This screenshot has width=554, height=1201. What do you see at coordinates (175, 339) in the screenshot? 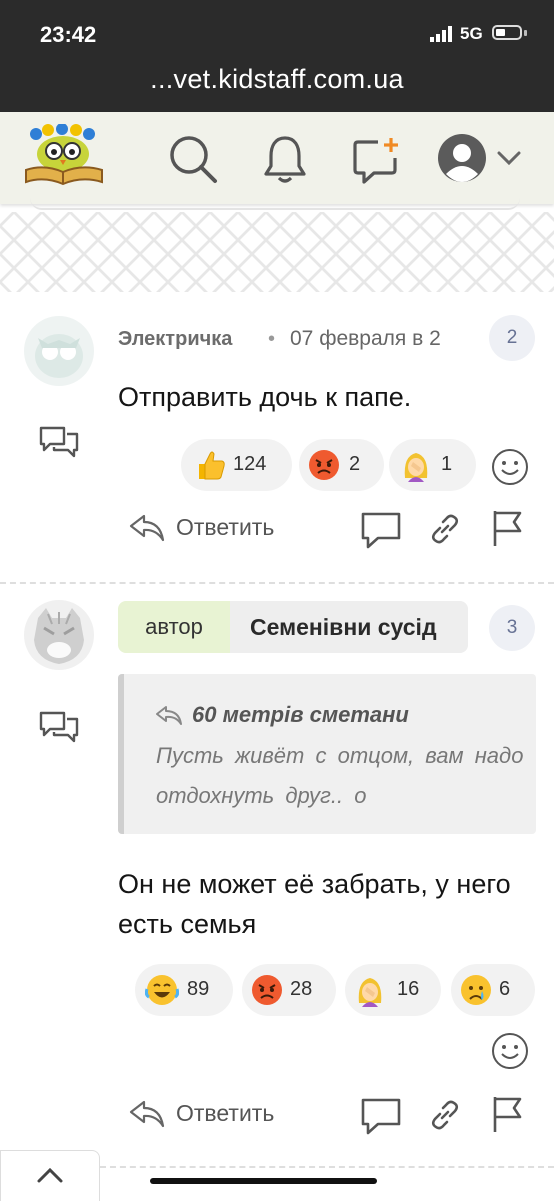
I see `comment-author: Электричка` at bounding box center [175, 339].